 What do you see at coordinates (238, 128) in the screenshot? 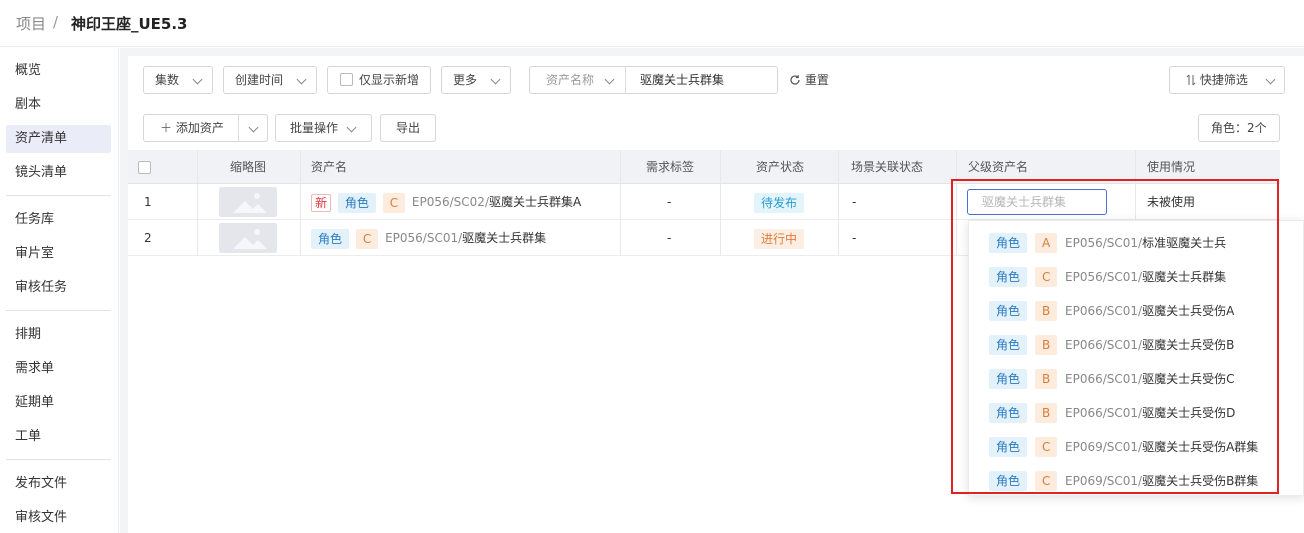
I see `divider` at bounding box center [238, 128].